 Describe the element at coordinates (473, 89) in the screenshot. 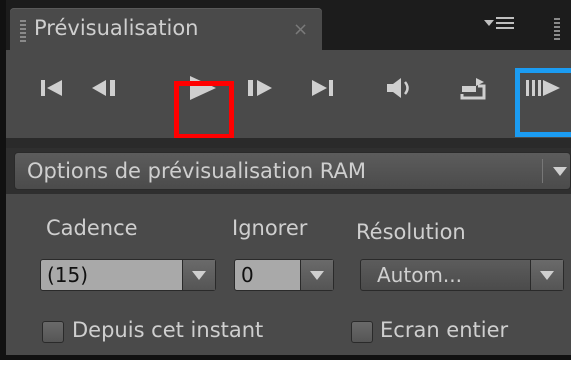

I see `loop-icon` at that location.